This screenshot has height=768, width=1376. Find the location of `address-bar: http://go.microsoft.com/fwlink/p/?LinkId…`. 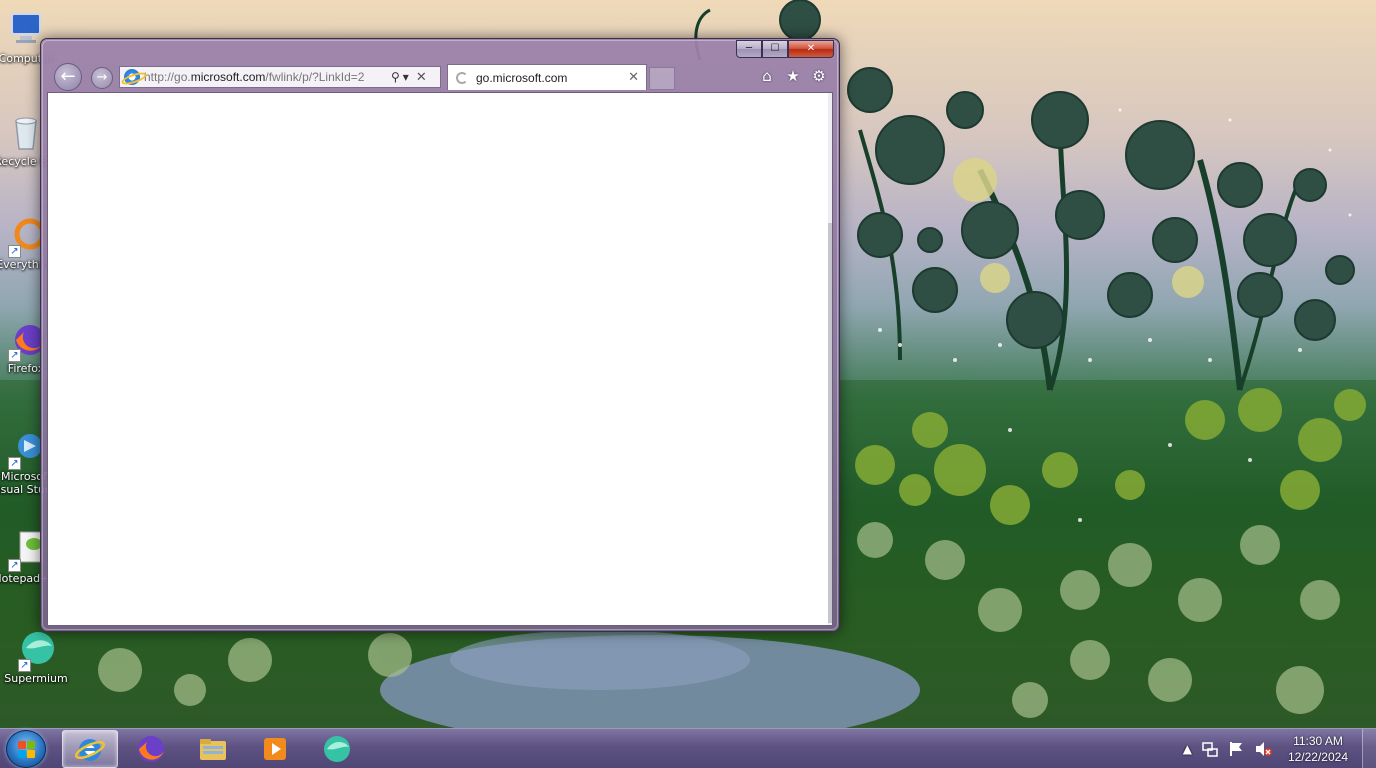

address-bar: http://go.microsoft.com/fwlink/p/?LinkId… is located at coordinates (280, 77).